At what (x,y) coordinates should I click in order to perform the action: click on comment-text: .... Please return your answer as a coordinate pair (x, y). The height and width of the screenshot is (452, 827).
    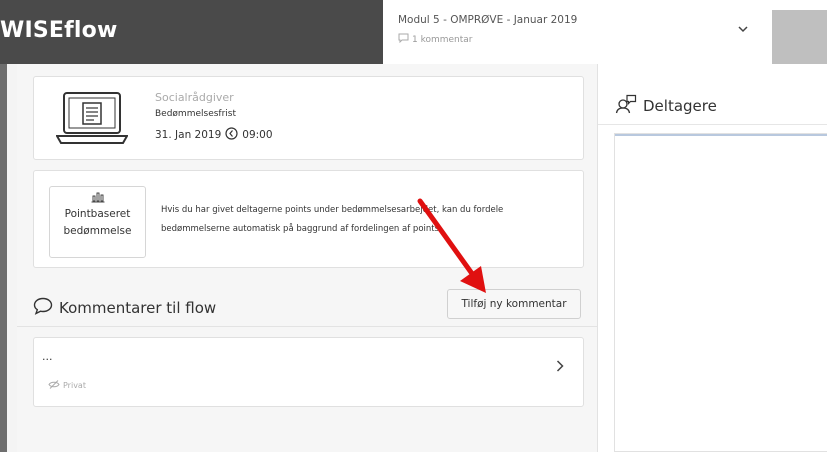
    Looking at the image, I should click on (47, 356).